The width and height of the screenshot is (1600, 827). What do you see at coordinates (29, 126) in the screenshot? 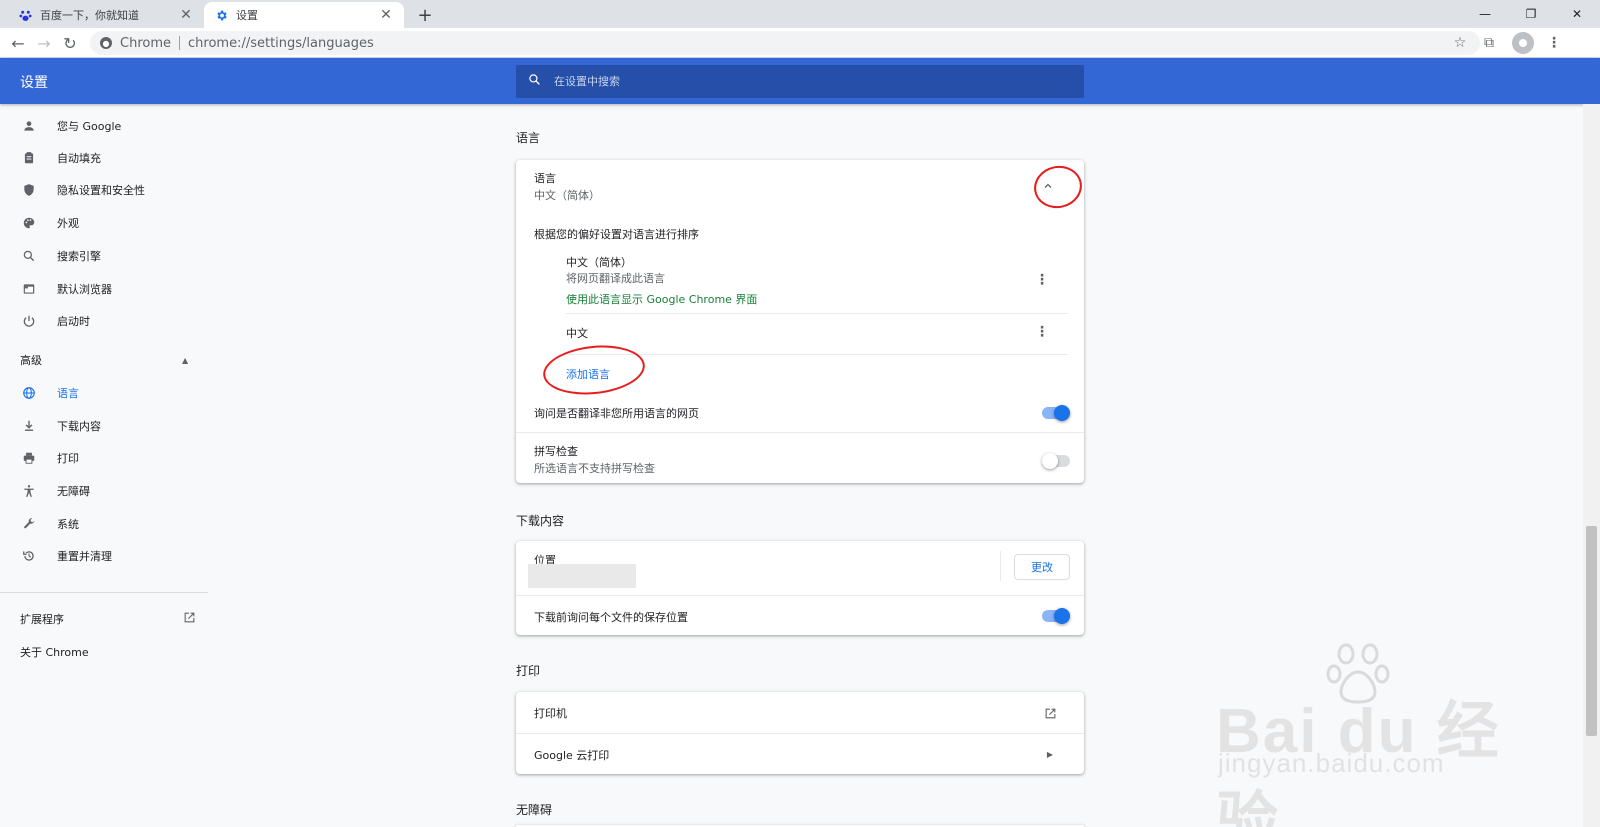
I see `person-icon` at bounding box center [29, 126].